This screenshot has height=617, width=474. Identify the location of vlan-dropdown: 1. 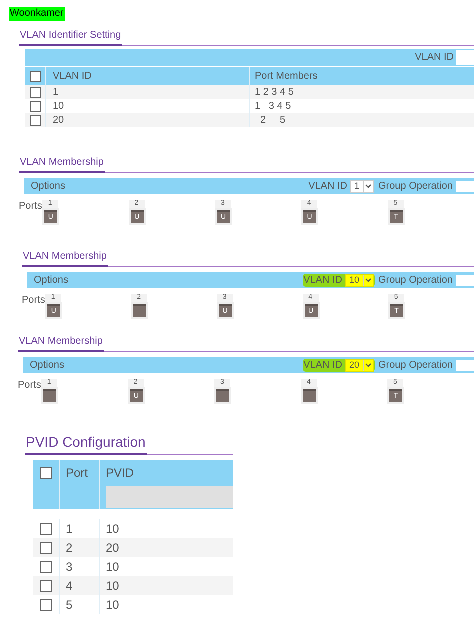
(362, 186).